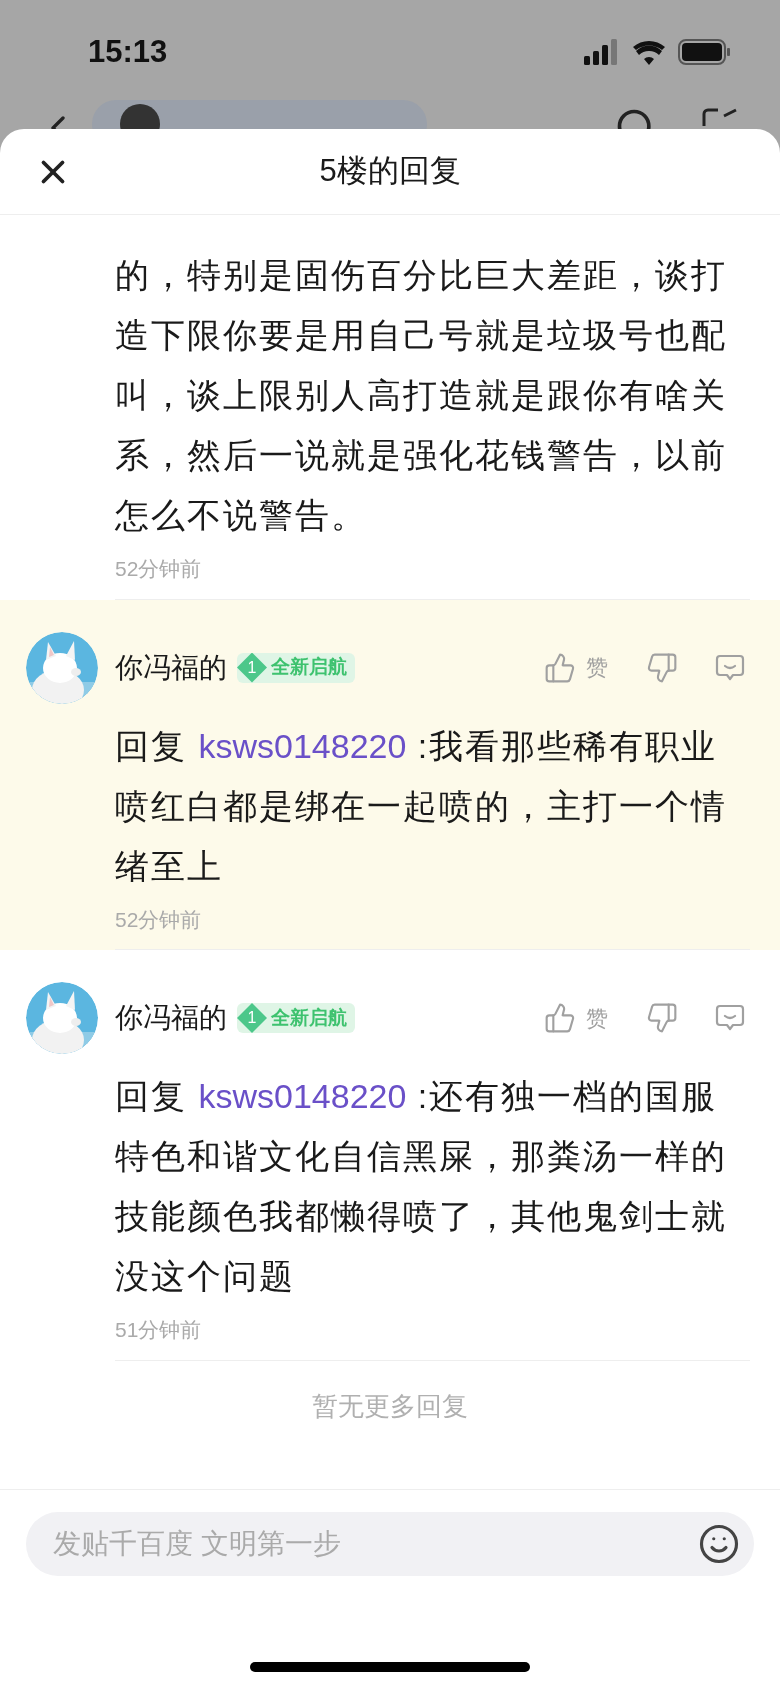 The height and width of the screenshot is (1688, 780). What do you see at coordinates (705, 52) in the screenshot?
I see `battery-icon` at bounding box center [705, 52].